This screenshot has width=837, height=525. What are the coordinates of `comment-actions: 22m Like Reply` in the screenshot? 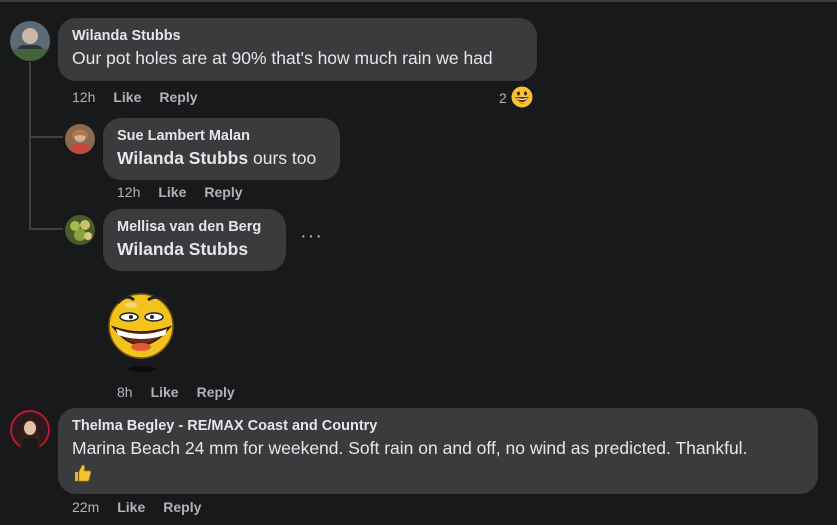 It's located at (136, 507).